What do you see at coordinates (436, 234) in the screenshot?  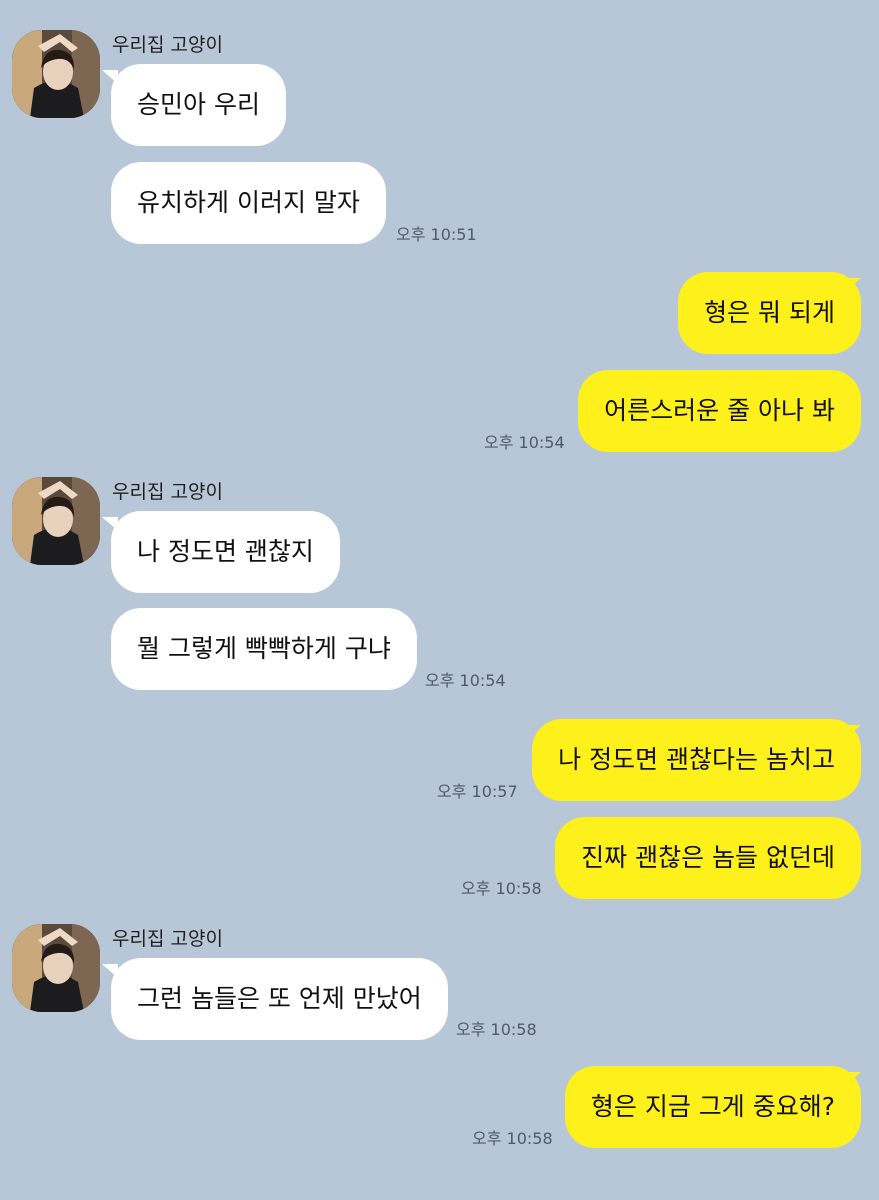 I see `message-timestamp: 오후 10:51` at bounding box center [436, 234].